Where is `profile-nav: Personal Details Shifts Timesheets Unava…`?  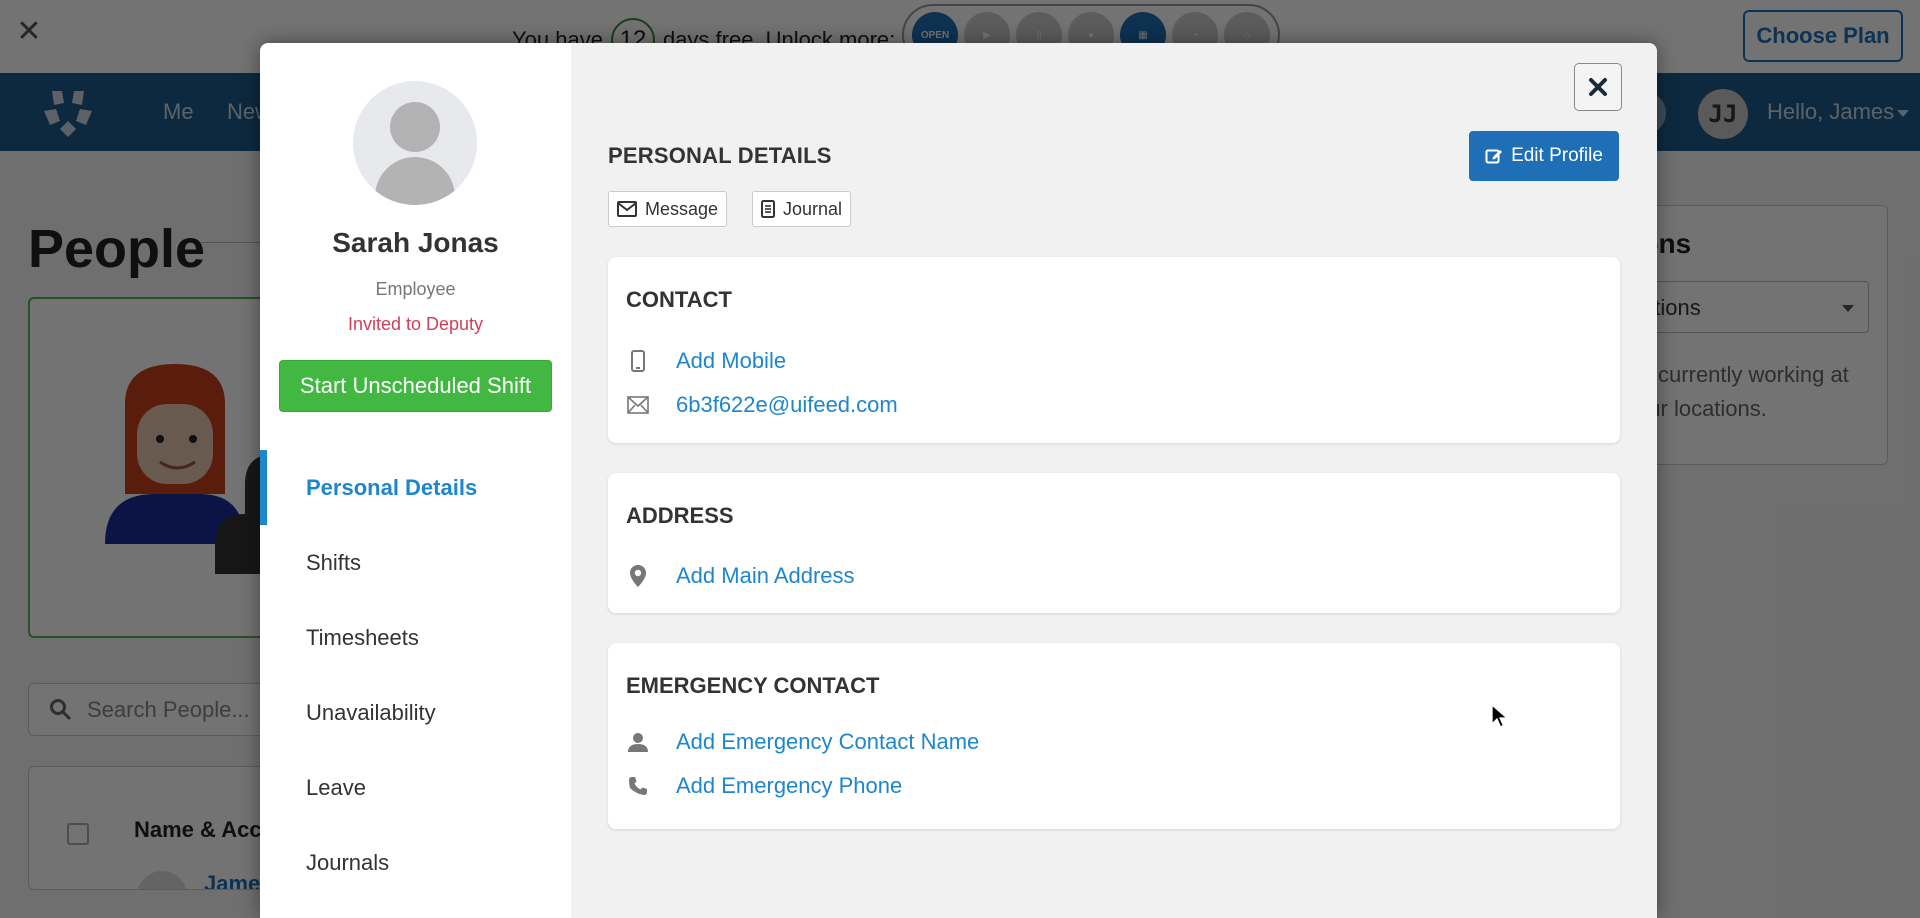 profile-nav: Personal Details Shifts Timesheets Unava… is located at coordinates (415, 675).